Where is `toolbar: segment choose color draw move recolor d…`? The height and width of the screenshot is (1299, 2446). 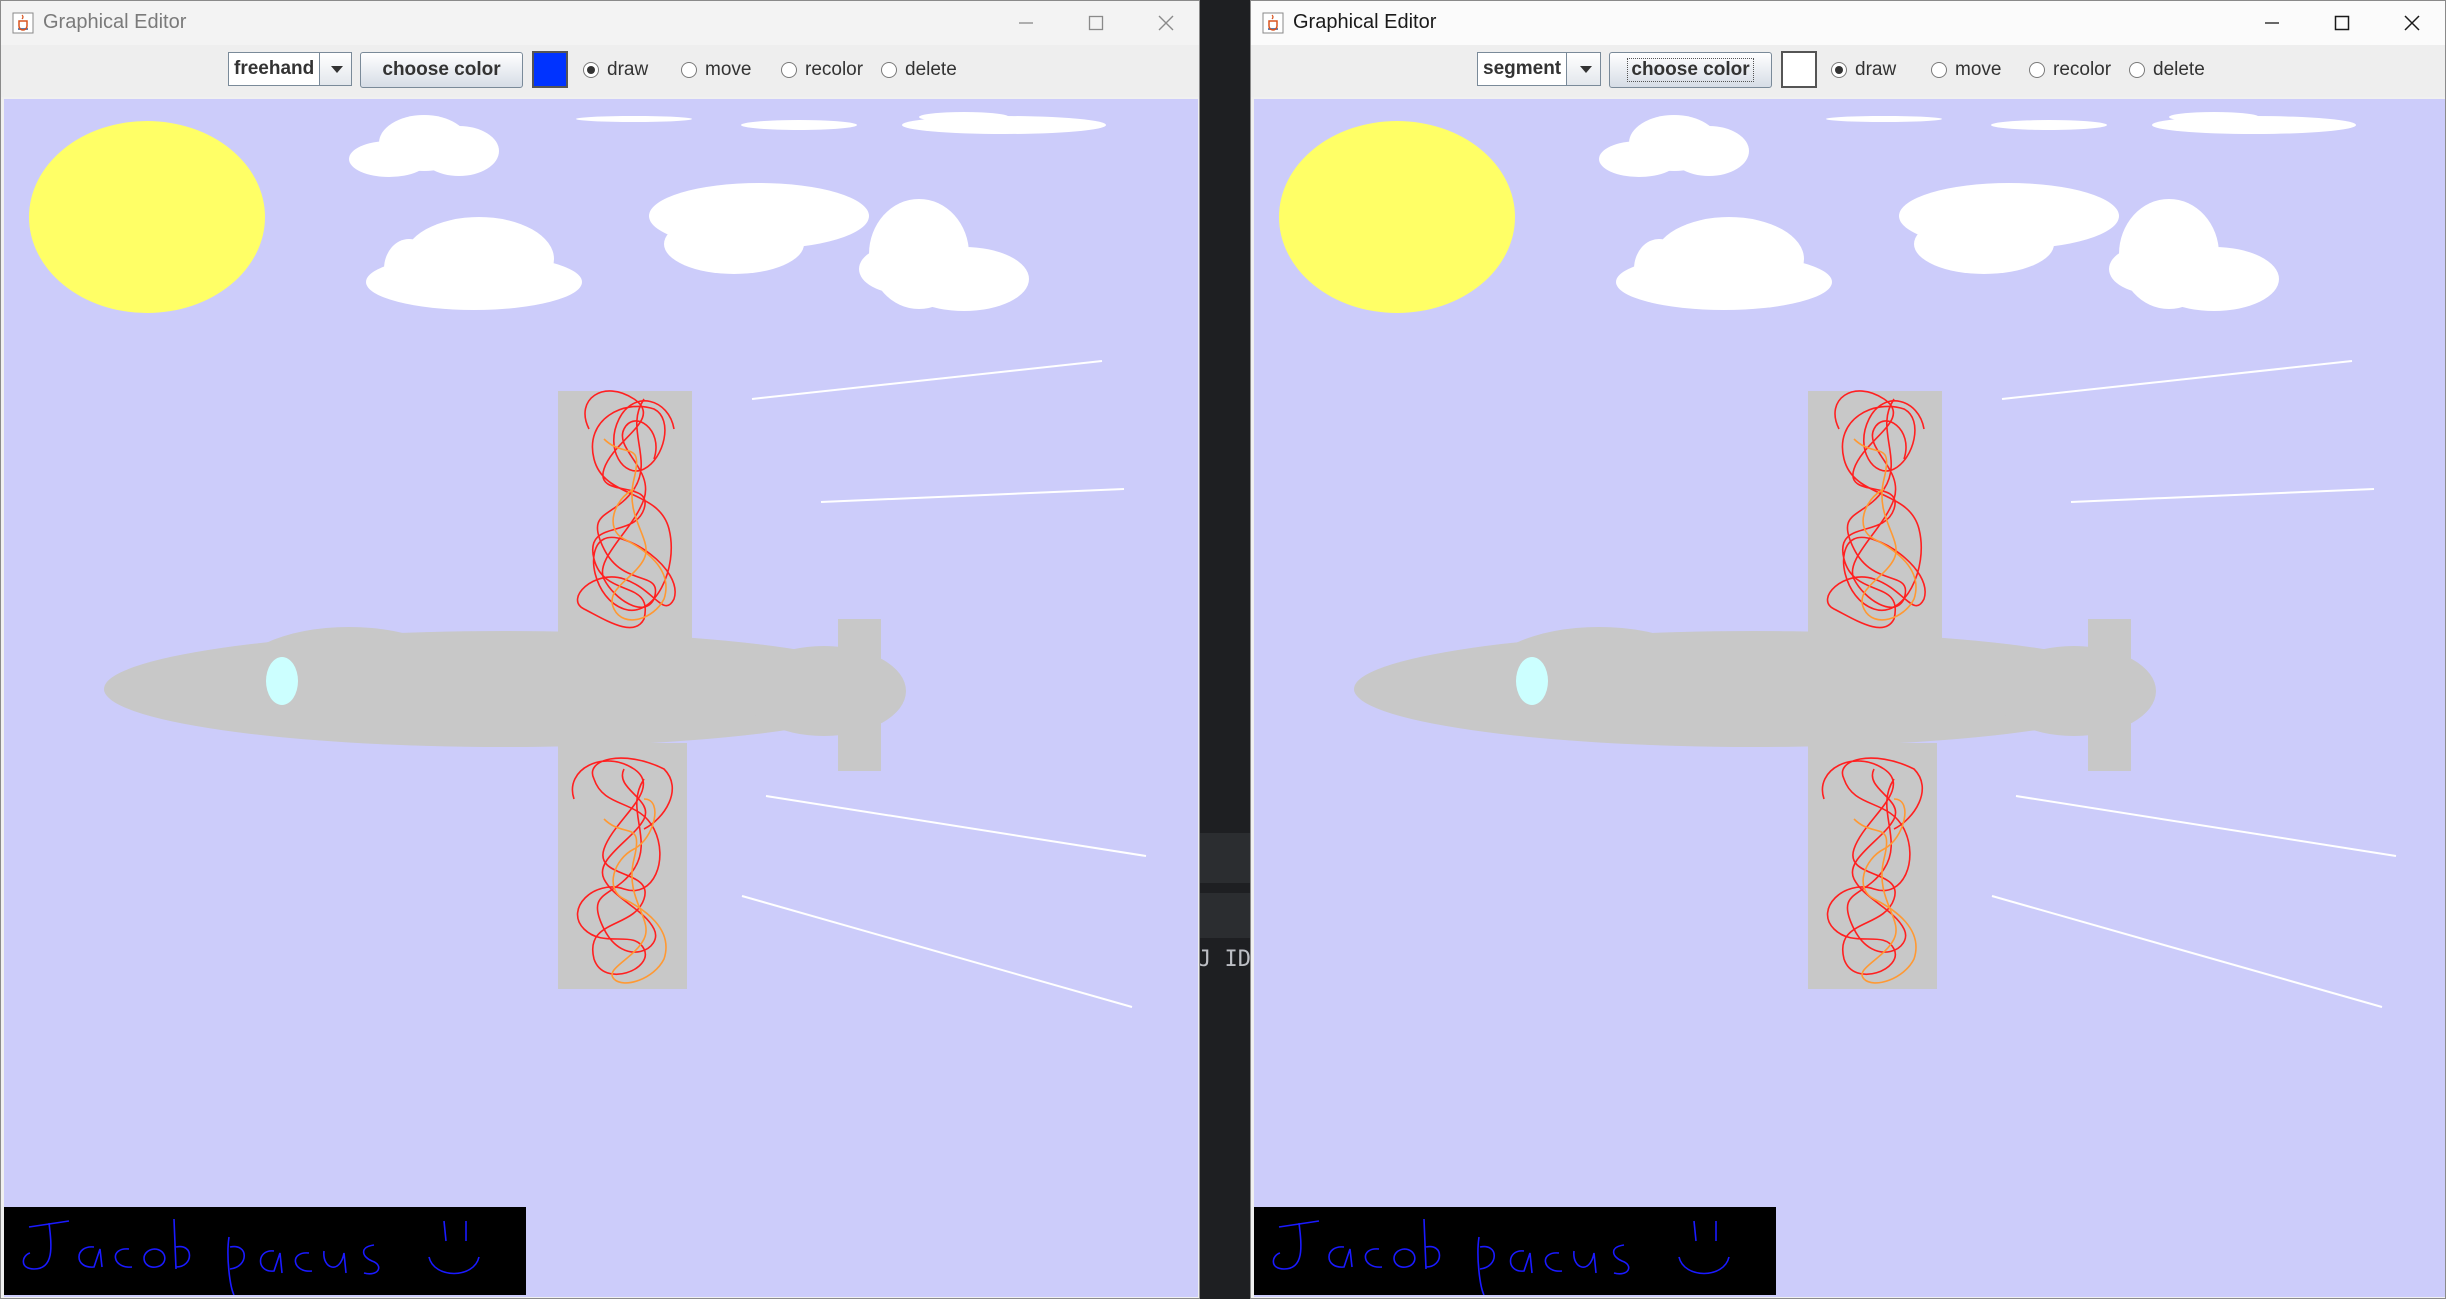
toolbar: segment choose color draw move recolor d… is located at coordinates (1848, 71).